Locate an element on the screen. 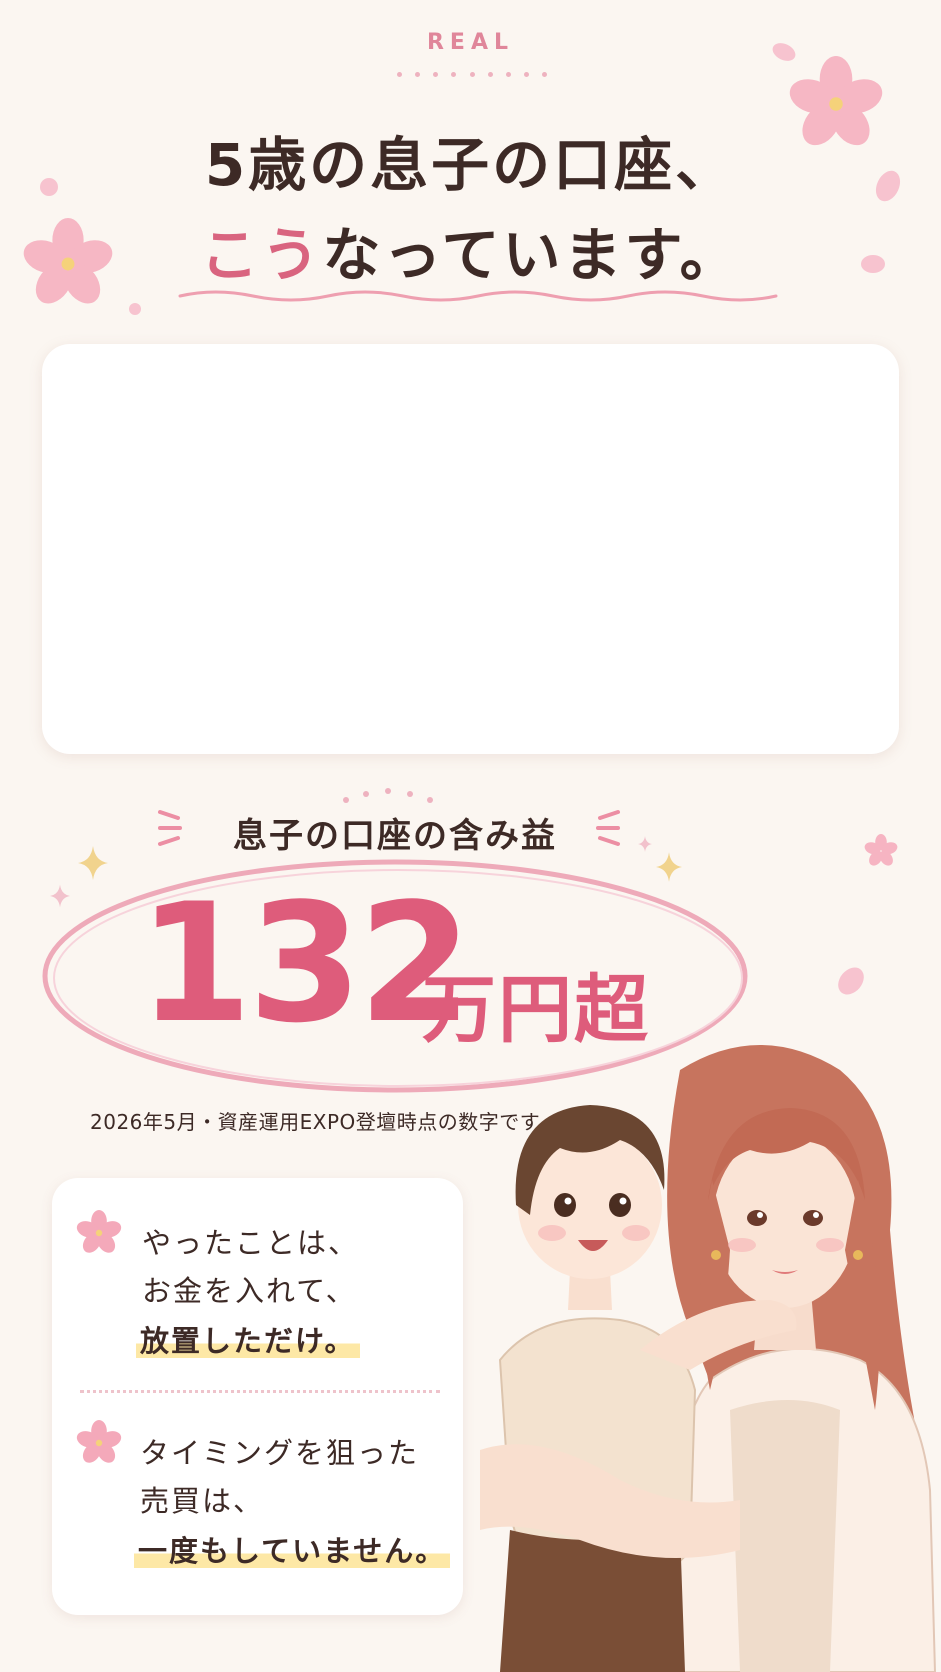  page-title-line2: こうなっています。 is located at coordinates (470, 250).